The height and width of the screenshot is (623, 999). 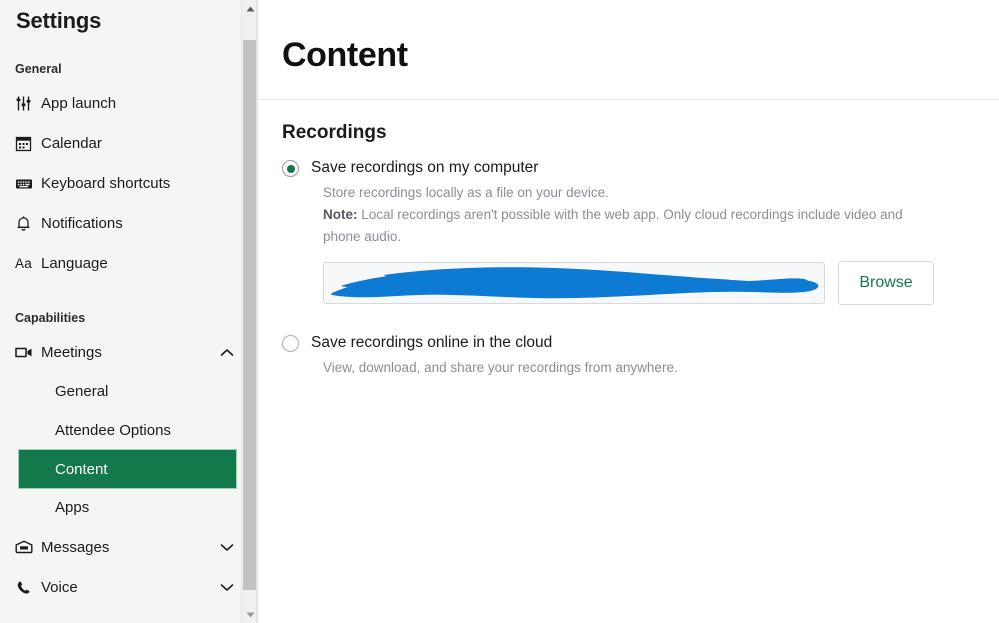 What do you see at coordinates (127, 469) in the screenshot?
I see `sidebar-subitem-content: Content` at bounding box center [127, 469].